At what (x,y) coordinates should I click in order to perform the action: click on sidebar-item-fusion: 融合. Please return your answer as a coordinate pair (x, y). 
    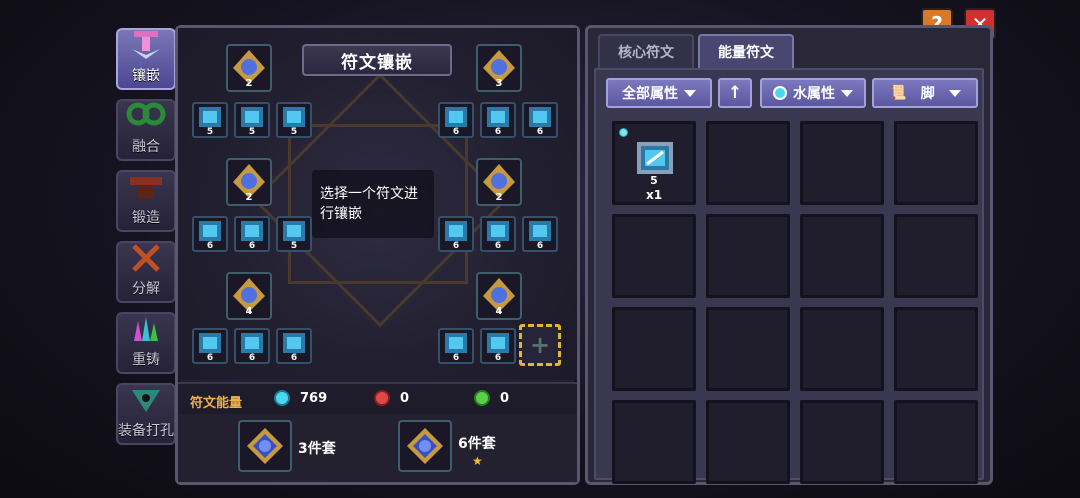
    Looking at the image, I should click on (146, 130).